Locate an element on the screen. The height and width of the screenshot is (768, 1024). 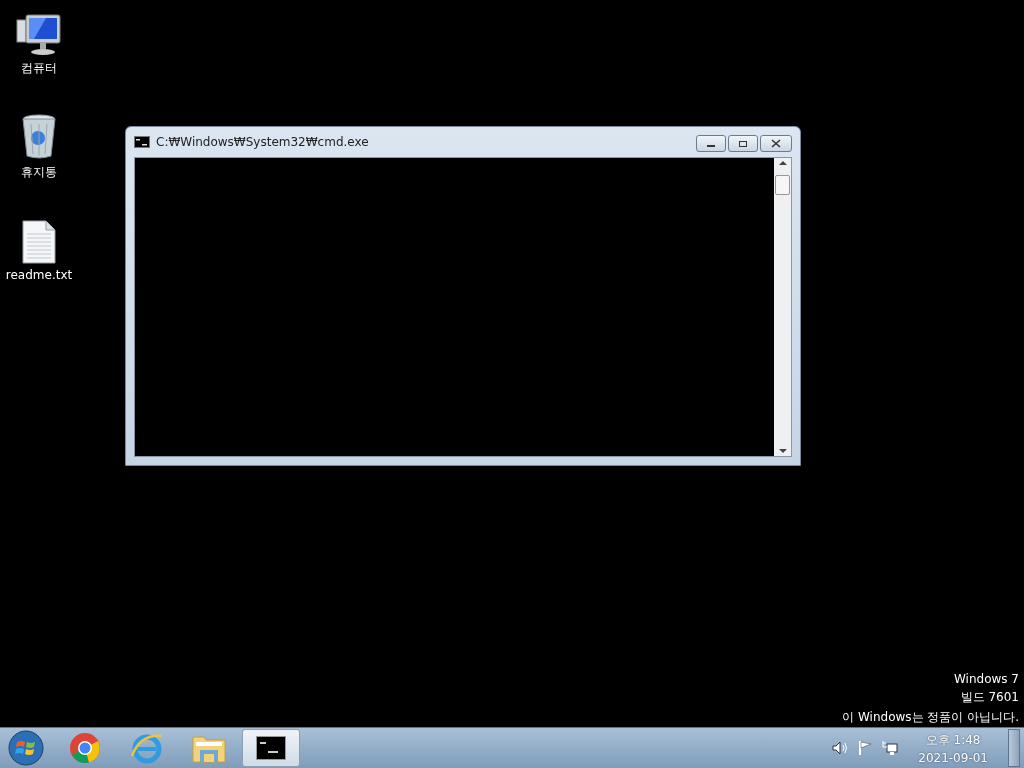
close-icon is located at coordinates (776, 143).